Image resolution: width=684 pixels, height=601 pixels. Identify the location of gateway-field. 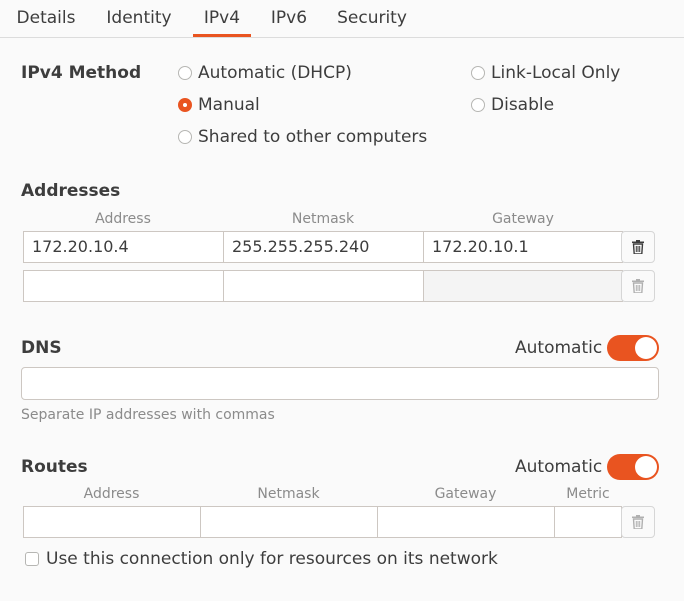
(523, 286).